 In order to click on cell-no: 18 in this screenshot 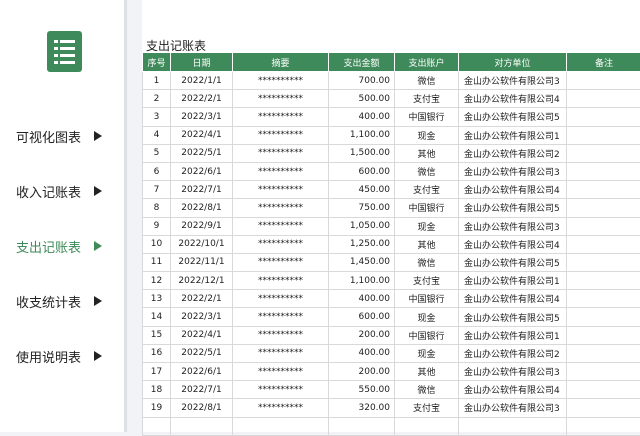, I will do `click(157, 390)`.